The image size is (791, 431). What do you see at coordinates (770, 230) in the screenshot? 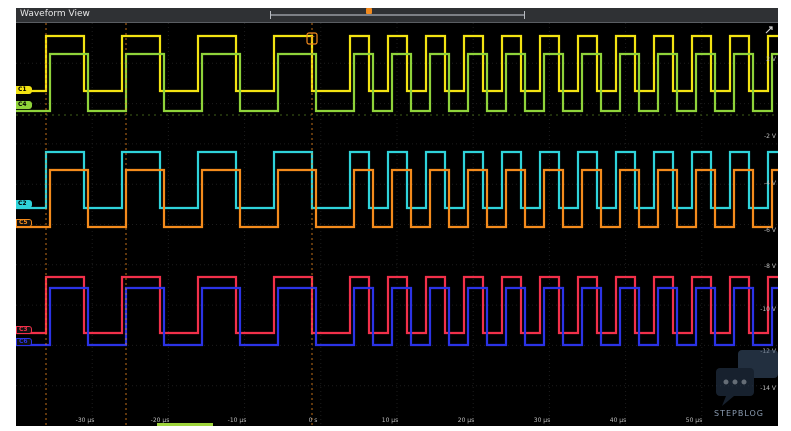
I see `y-scale-label: -6 V` at bounding box center [770, 230].